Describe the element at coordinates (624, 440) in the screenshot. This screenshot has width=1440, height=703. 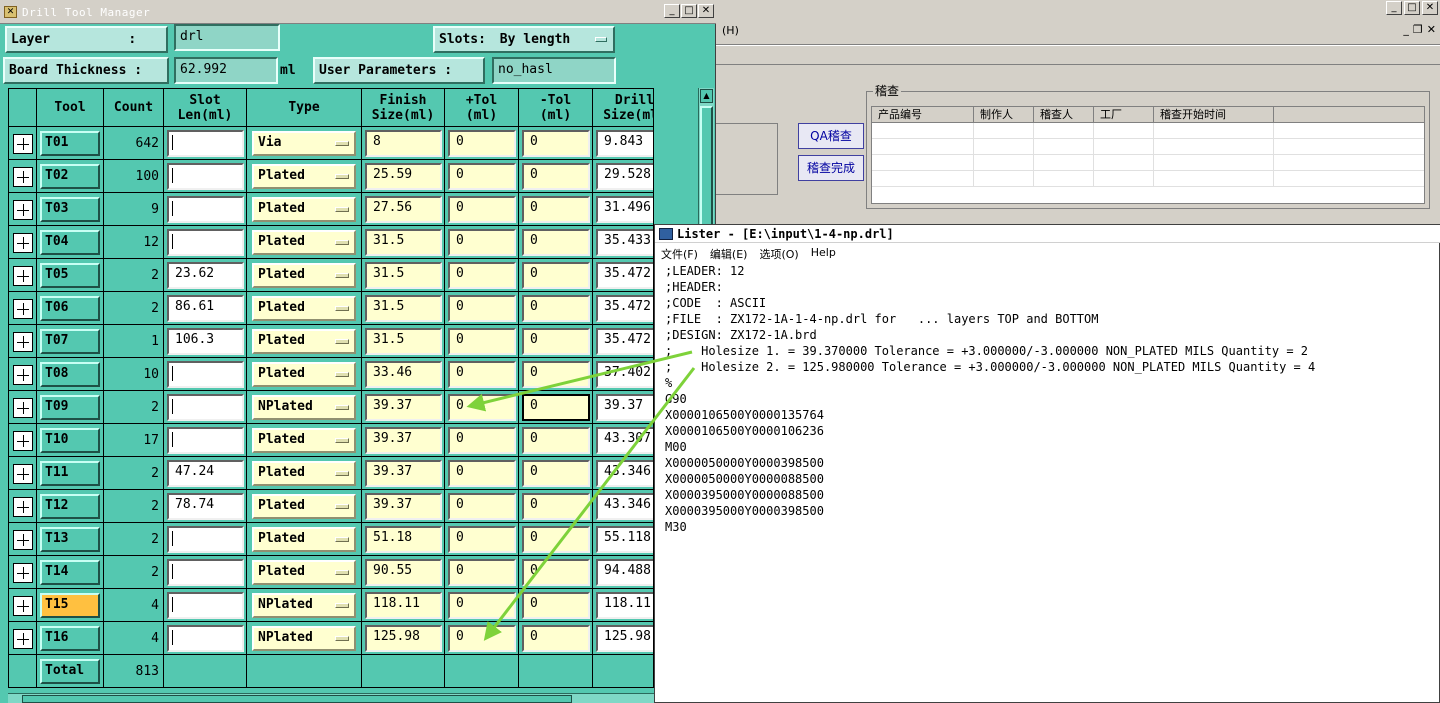
I see `drill-input: 43.307` at that location.